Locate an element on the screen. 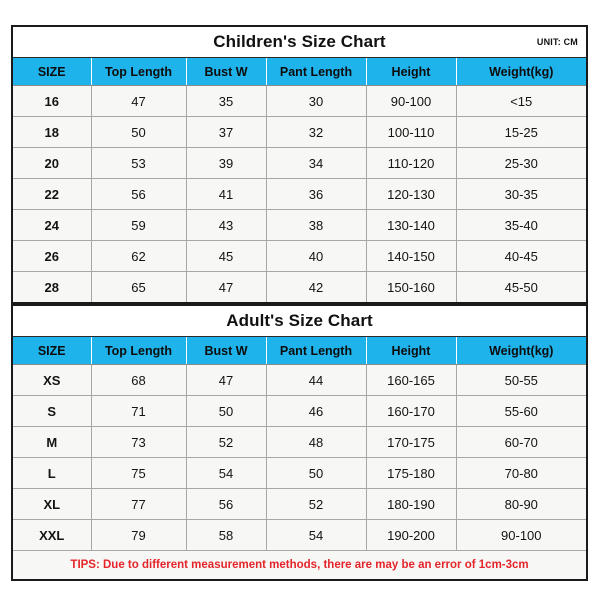 This screenshot has height=600, width=600. cell-bust-w: 52 is located at coordinates (226, 442).